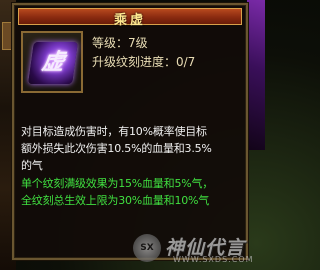  Describe the element at coordinates (117, 183) in the screenshot. I see `engrave-bonus-line: 单个纹刻满级效果为15%血量和5%气，` at that location.